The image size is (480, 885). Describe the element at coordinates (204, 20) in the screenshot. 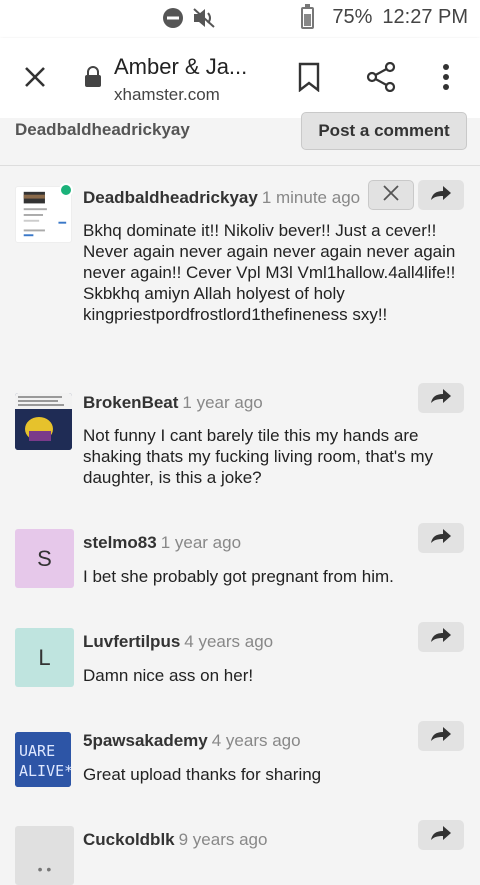

I see `mute-icon` at that location.